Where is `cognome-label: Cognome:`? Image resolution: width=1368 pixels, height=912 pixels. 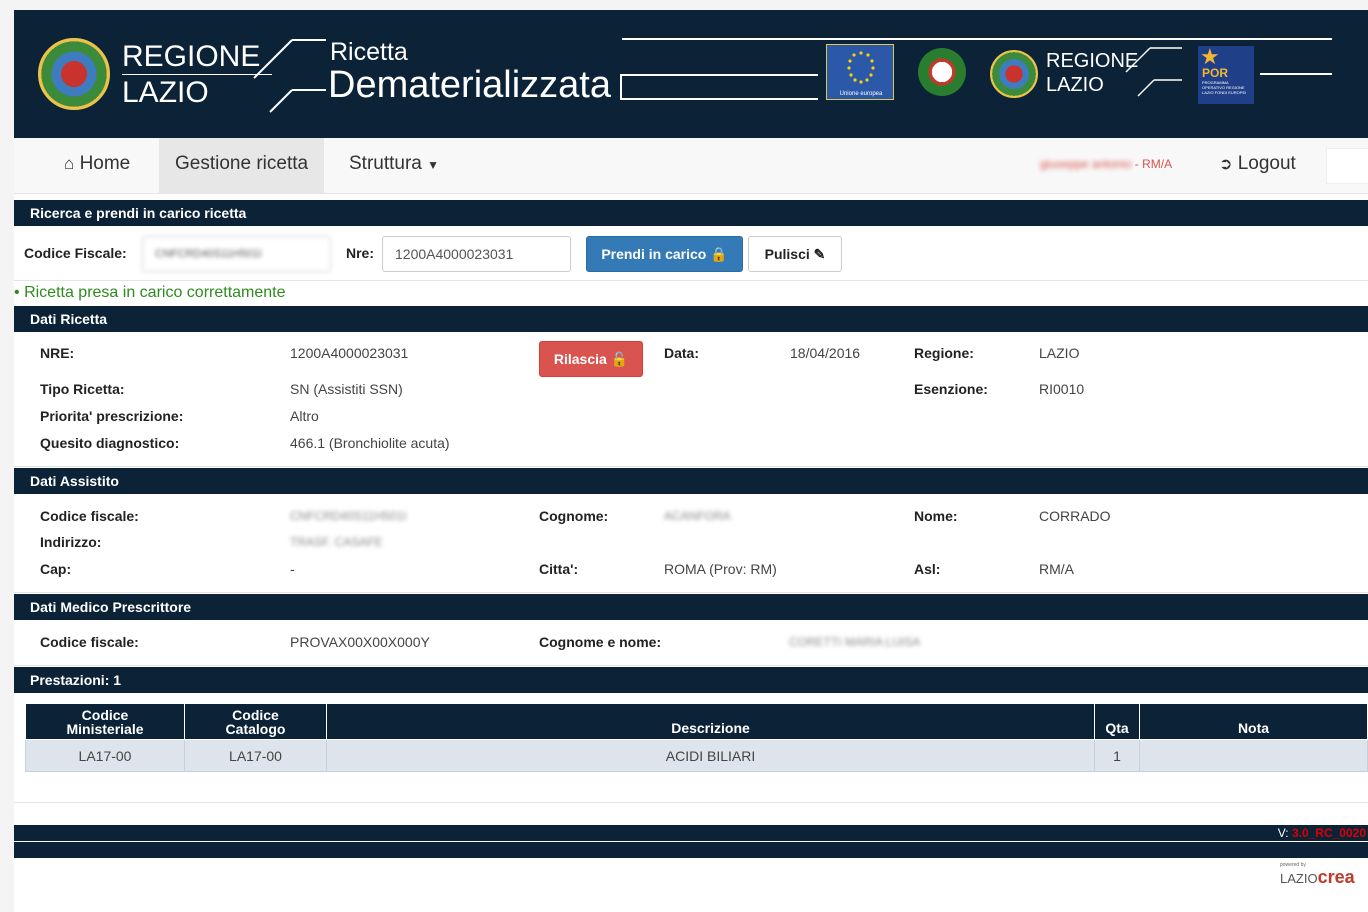 cognome-label: Cognome: is located at coordinates (574, 516).